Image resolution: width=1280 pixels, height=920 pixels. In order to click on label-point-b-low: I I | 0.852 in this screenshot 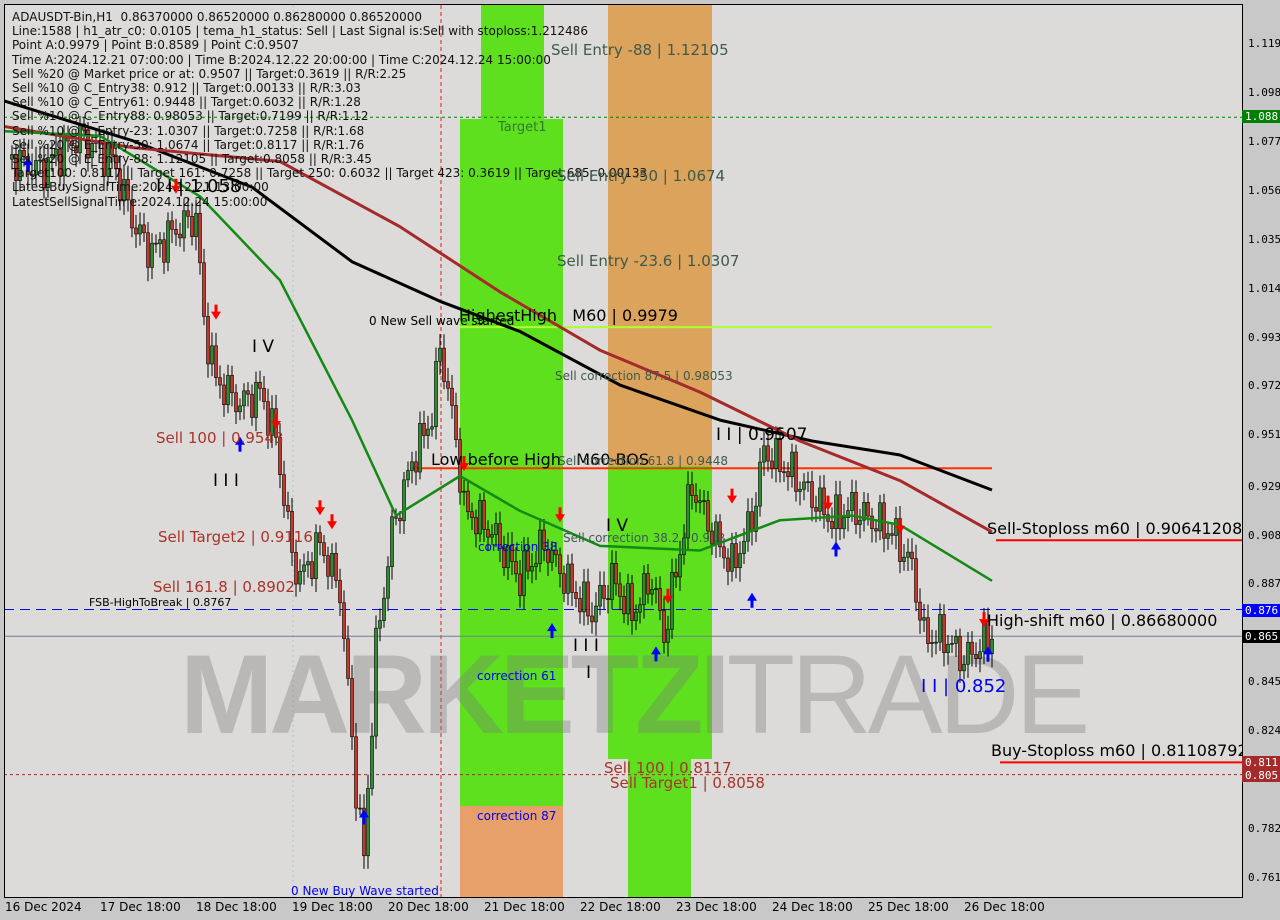, I will do `click(964, 686)`.